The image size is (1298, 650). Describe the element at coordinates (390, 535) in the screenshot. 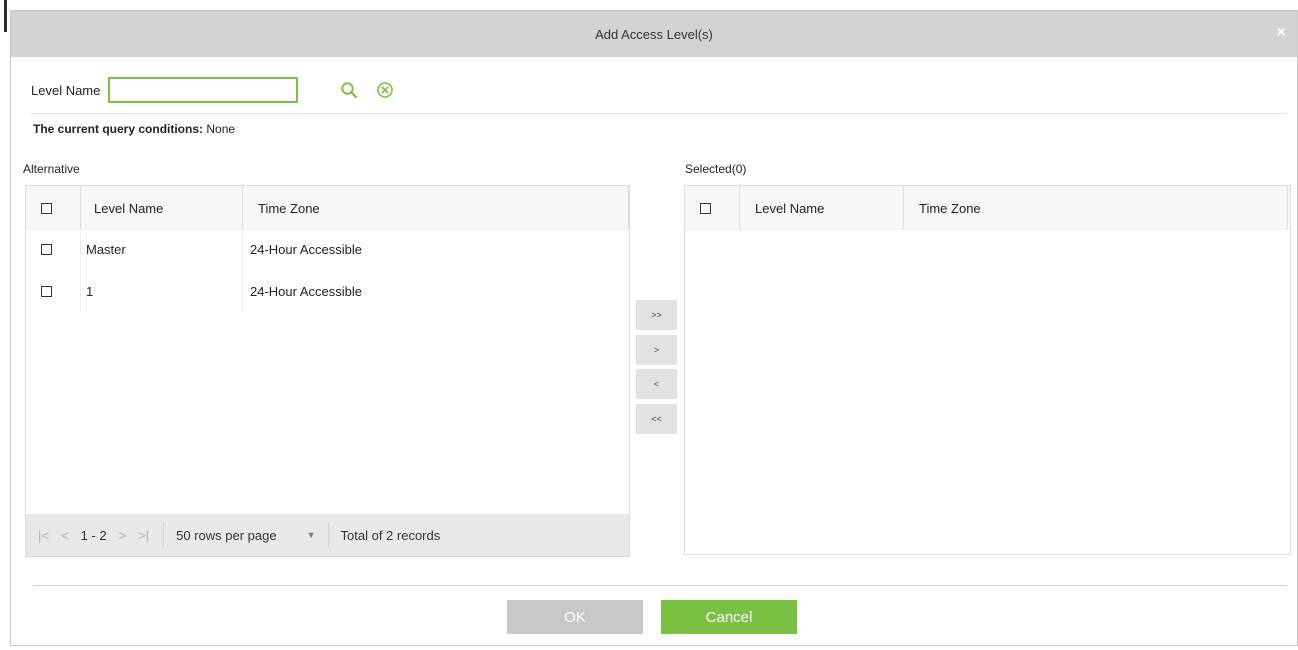

I see `total-records: Total of 2 records` at that location.